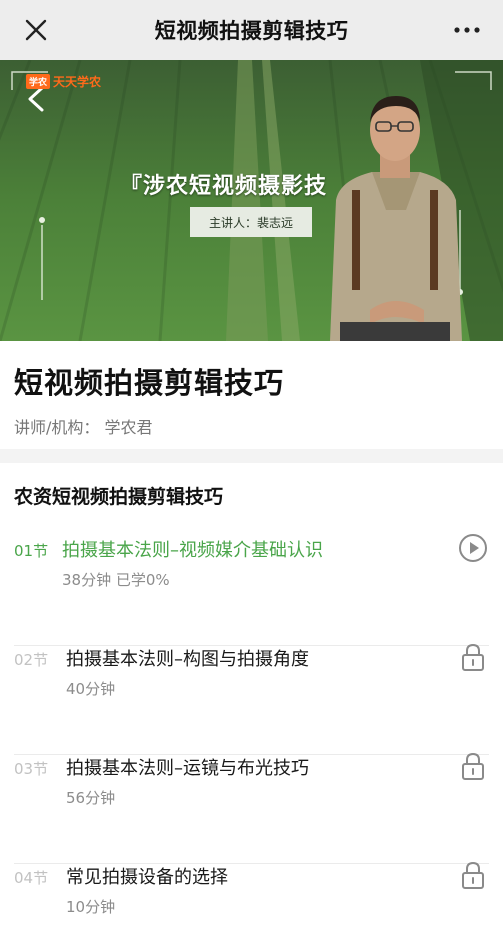 The height and width of the screenshot is (925, 503). What do you see at coordinates (251, 893) in the screenshot?
I see `lesson-item-04: 04节 常见拍摄设备的选择 10分钟` at bounding box center [251, 893].